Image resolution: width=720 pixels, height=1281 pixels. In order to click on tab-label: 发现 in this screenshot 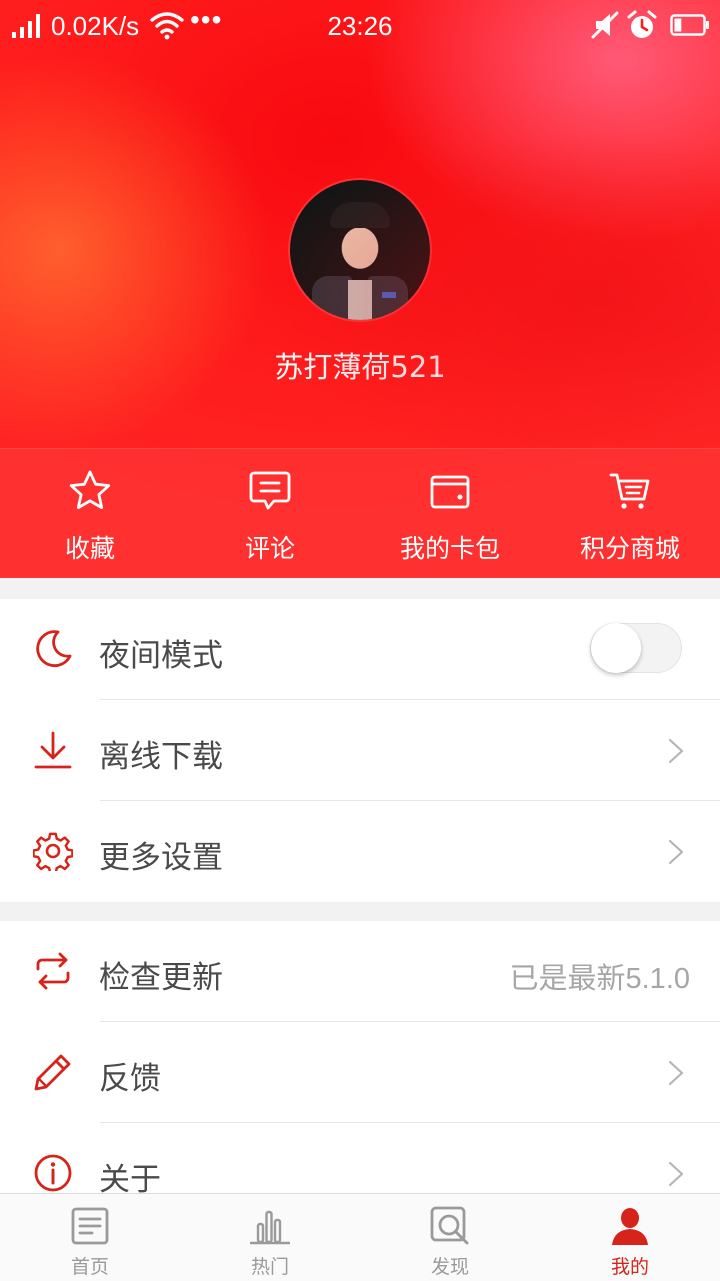, I will do `click(449, 1267)`.